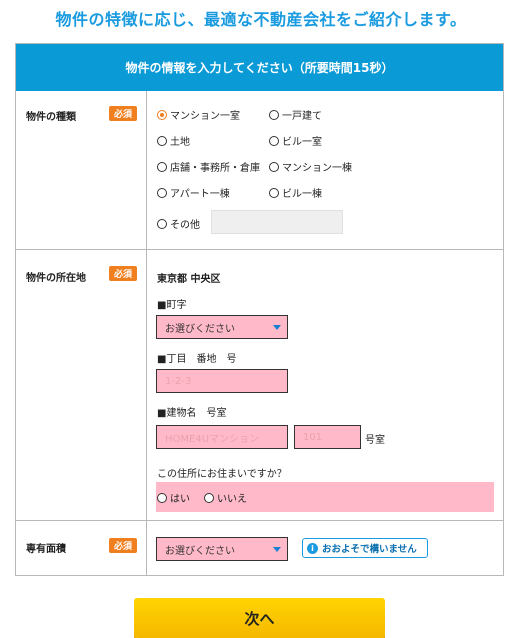 Image resolution: width=522 pixels, height=638 pixels. Describe the element at coordinates (277, 222) in the screenshot. I see `other-type-input` at that location.